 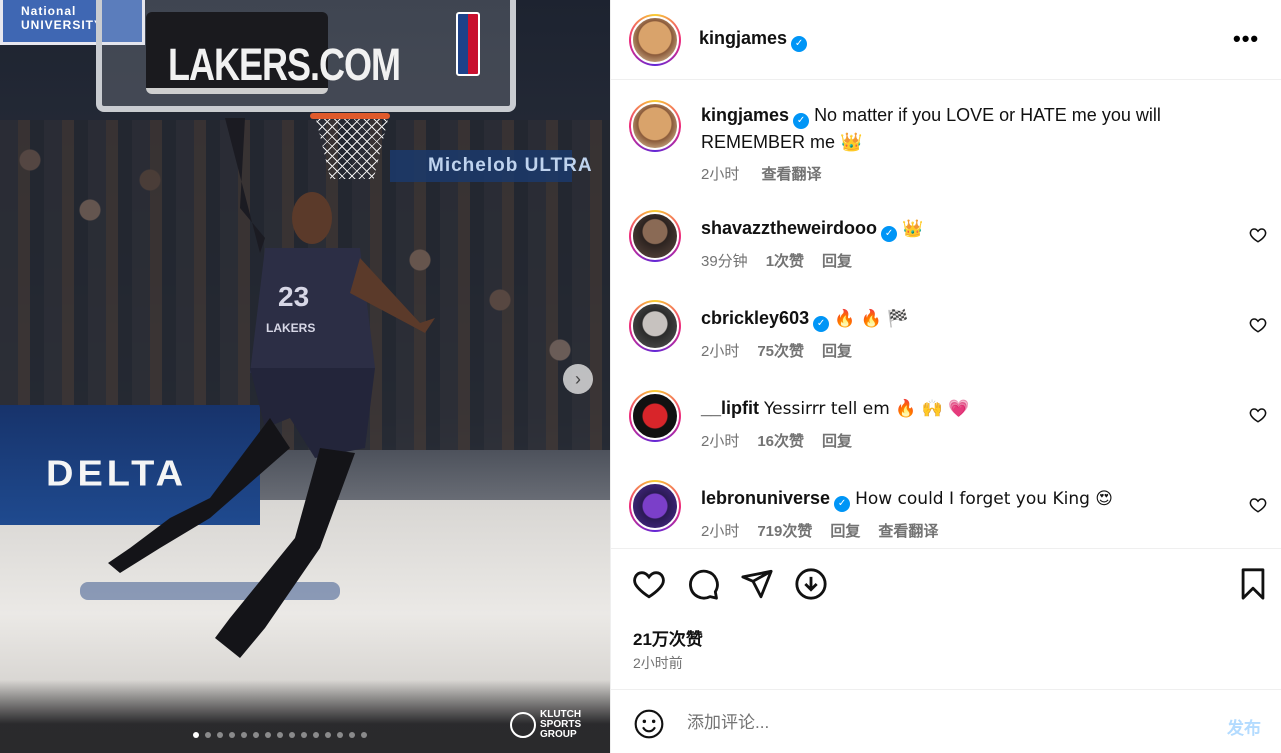 I want to click on comment-meta: 2小时 719次赞 回复 查看翻译, so click(x=828, y=530).